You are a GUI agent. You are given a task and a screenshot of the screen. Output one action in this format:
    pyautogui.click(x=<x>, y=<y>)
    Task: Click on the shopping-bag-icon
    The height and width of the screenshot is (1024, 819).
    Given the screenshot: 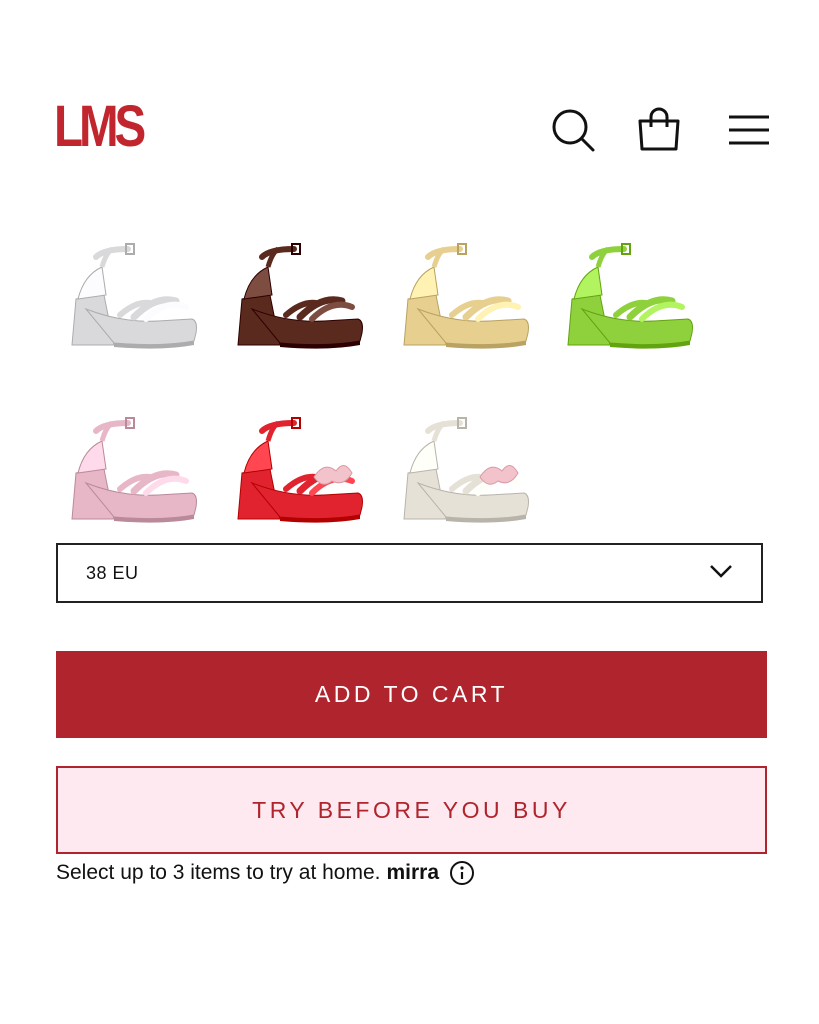 What is the action you would take?
    pyautogui.click(x=659, y=130)
    